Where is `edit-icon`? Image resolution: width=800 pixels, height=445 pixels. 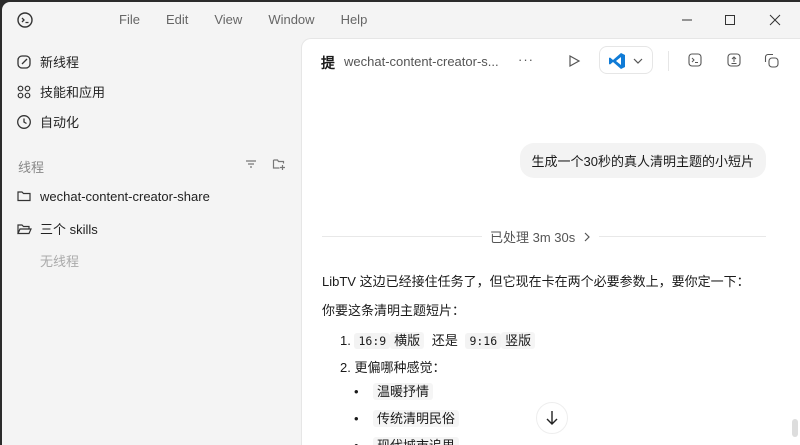
edit-icon is located at coordinates (24, 61).